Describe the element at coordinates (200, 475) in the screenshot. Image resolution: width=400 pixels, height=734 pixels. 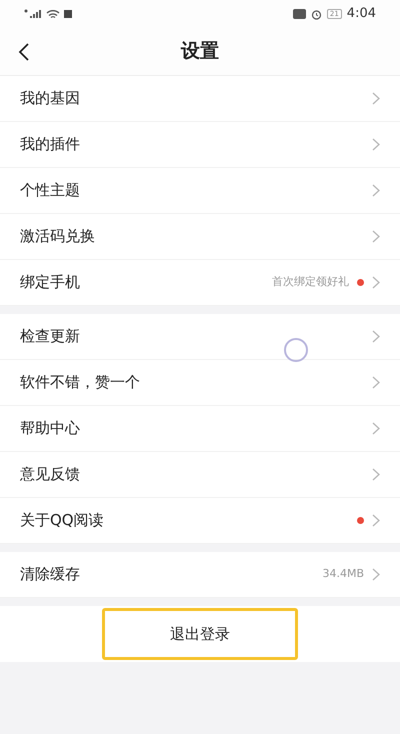
I see `settings-row: 意见反馈` at that location.